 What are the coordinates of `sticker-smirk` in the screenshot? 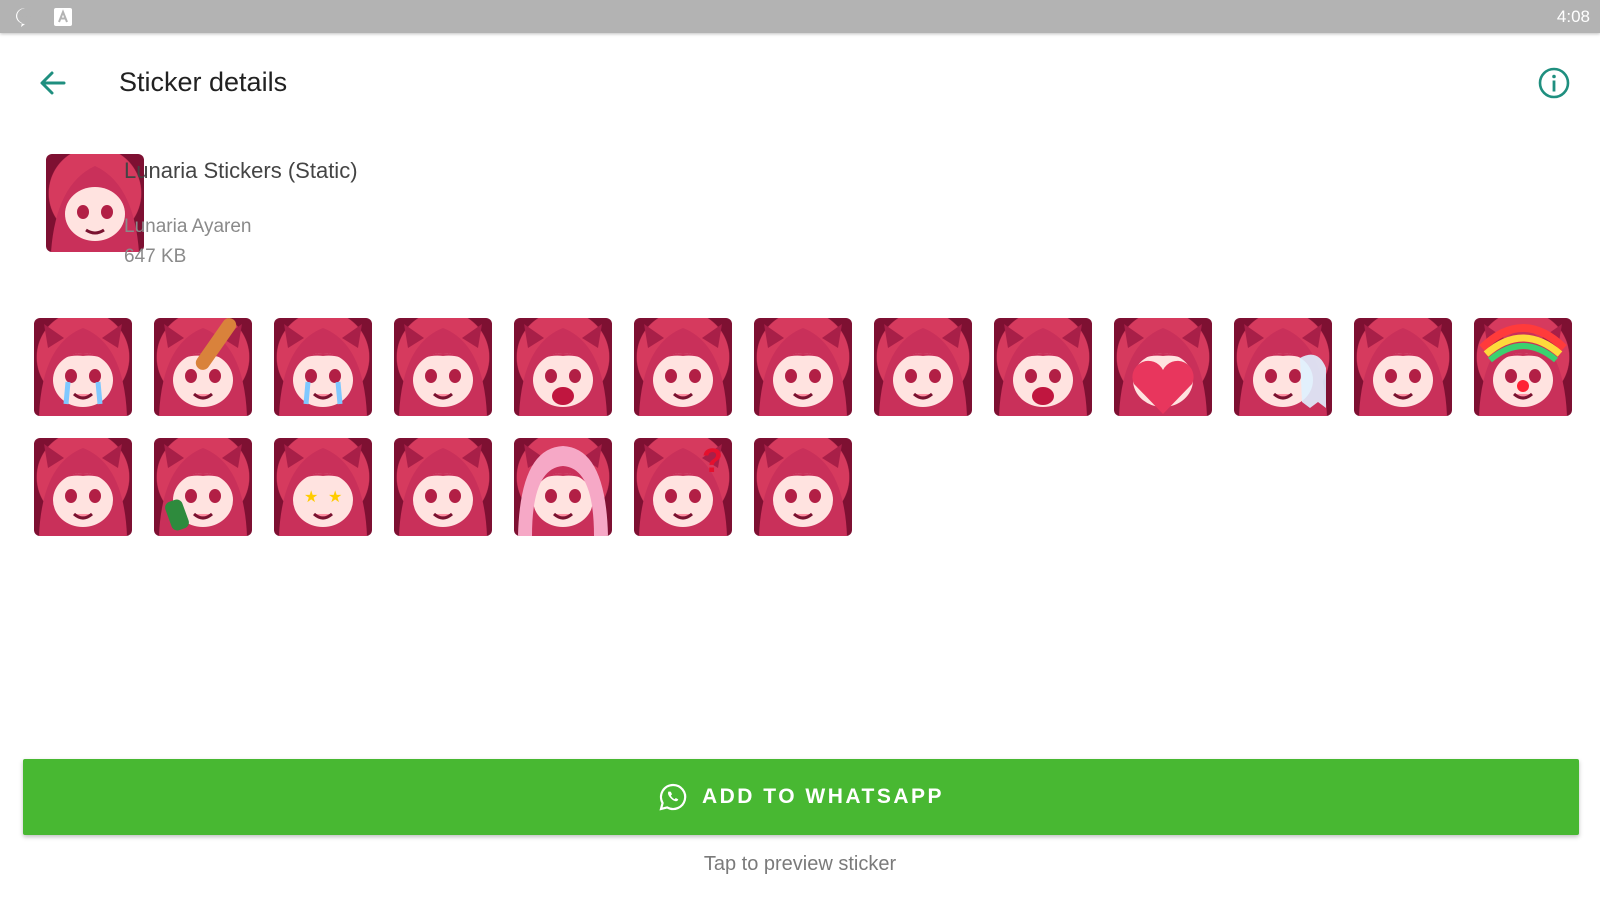 It's located at (803, 367).